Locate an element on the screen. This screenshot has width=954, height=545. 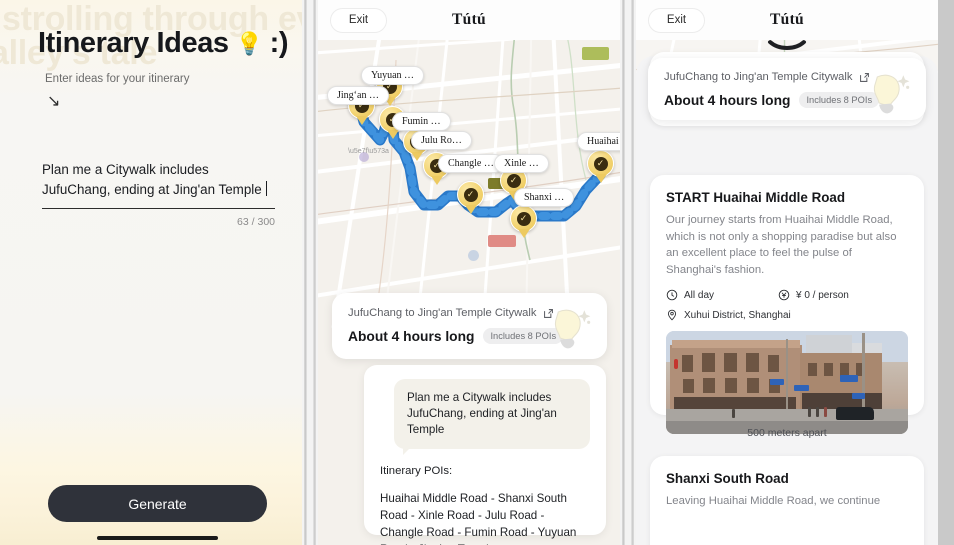
smiley-text: :) is located at coordinates (279, 43).